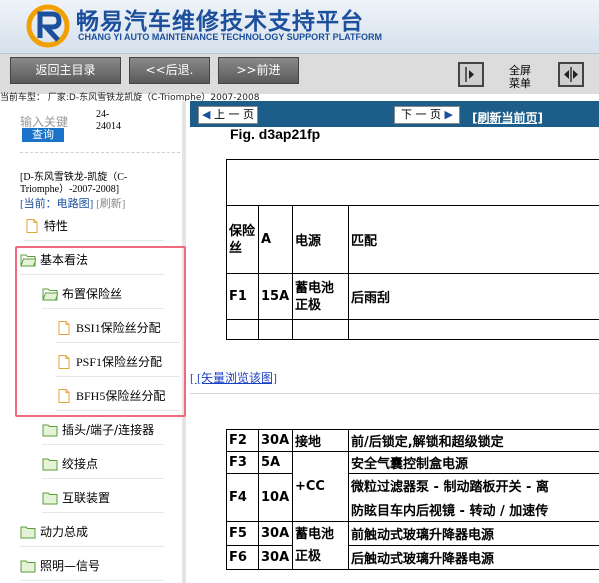 Image resolution: width=599 pixels, height=583 pixels. What do you see at coordinates (92, 260) in the screenshot?
I see `tree-item-basic: 基本看法` at bounding box center [92, 260].